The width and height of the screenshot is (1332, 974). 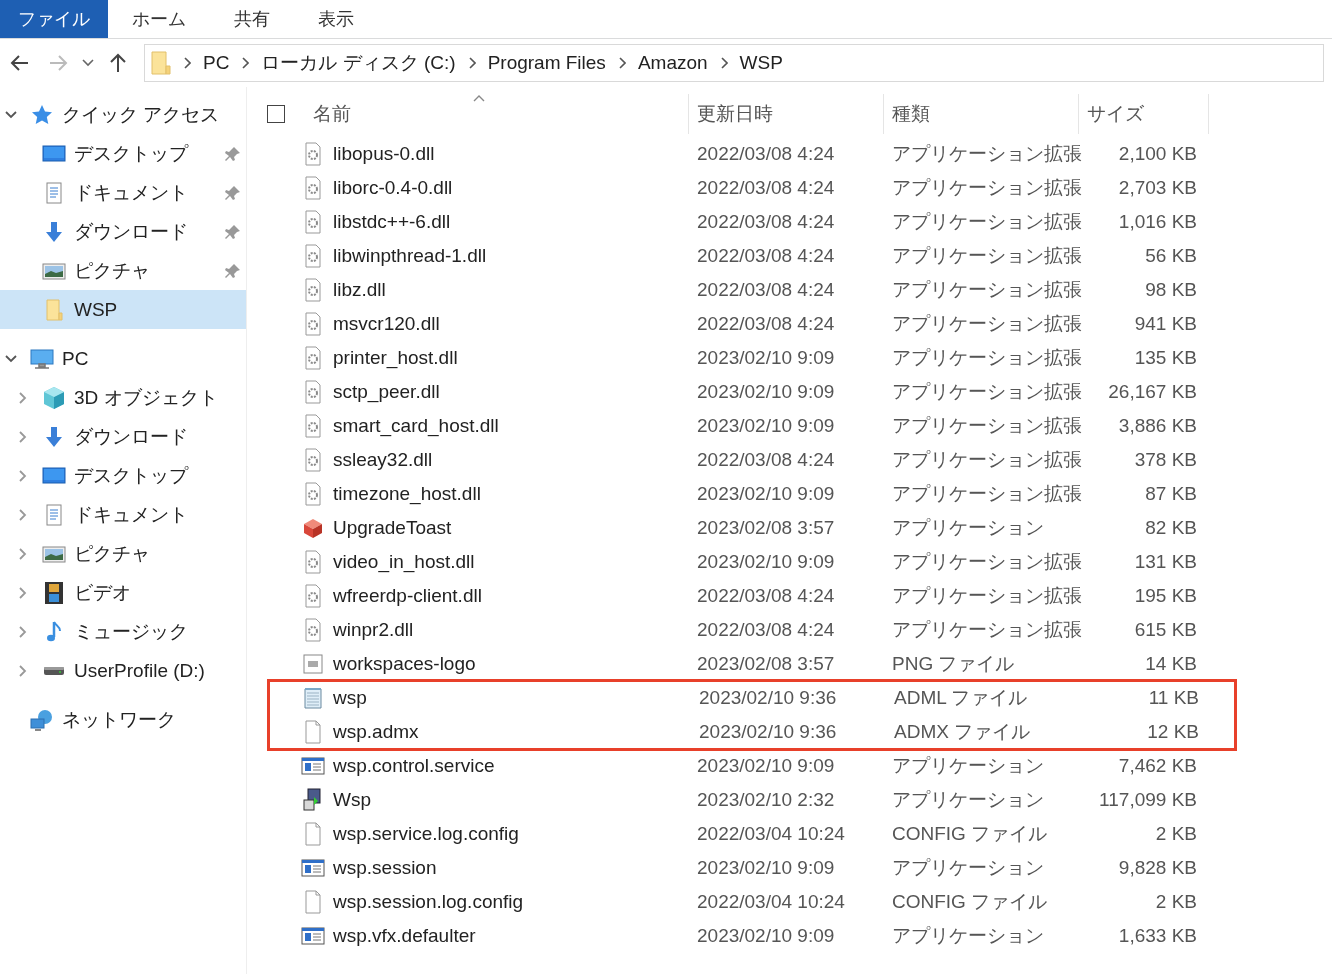 What do you see at coordinates (123, 631) in the screenshot?
I see `sidebar-item: ミュージック` at bounding box center [123, 631].